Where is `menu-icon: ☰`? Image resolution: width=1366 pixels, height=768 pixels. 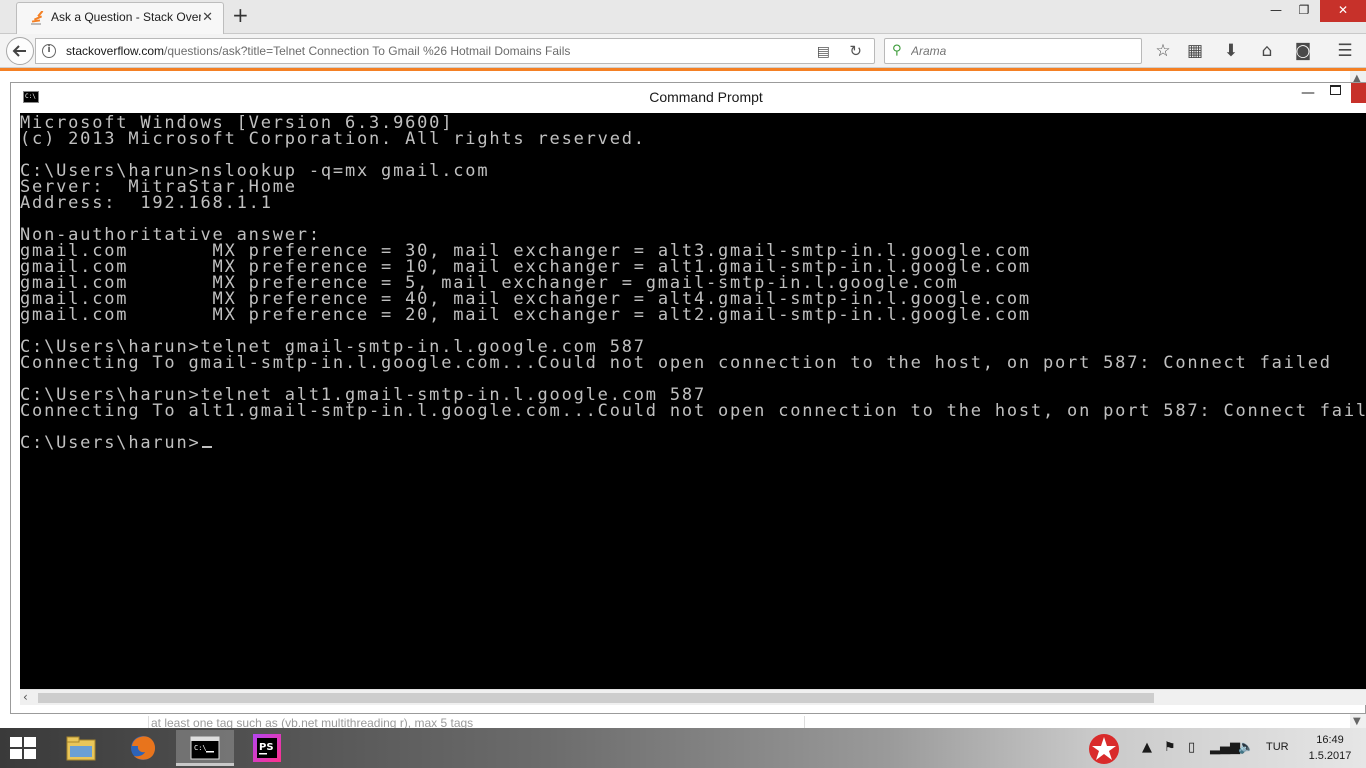
menu-icon: ☰ is located at coordinates (1345, 51).